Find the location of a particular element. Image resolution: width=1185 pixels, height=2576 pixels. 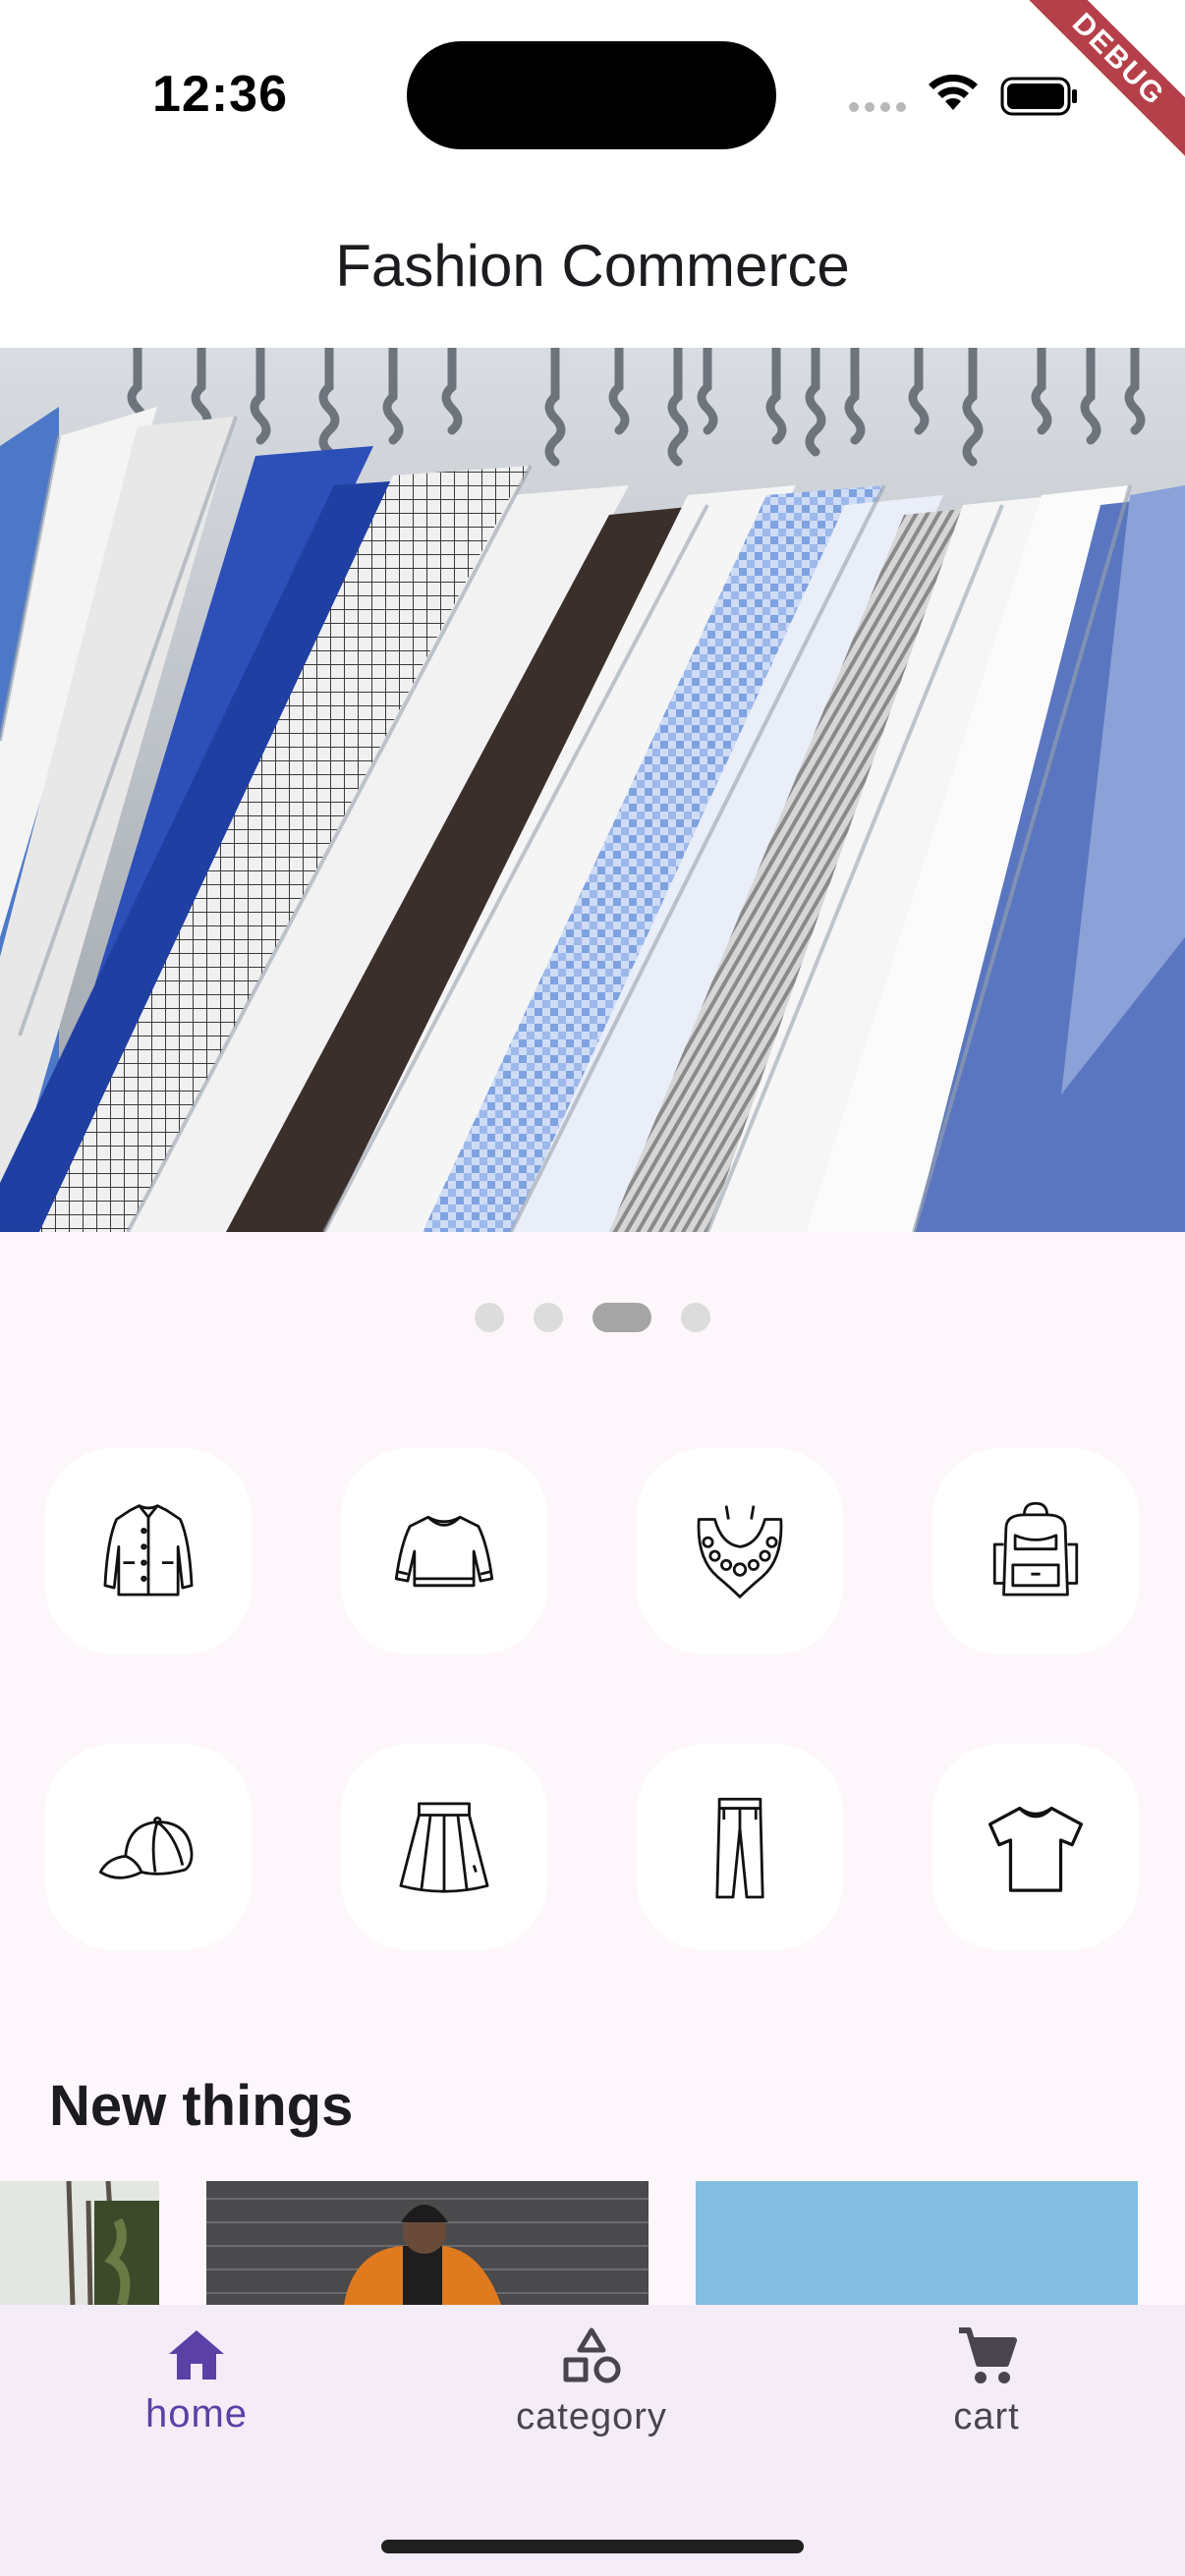

carousel-dot-active is located at coordinates (622, 1317).